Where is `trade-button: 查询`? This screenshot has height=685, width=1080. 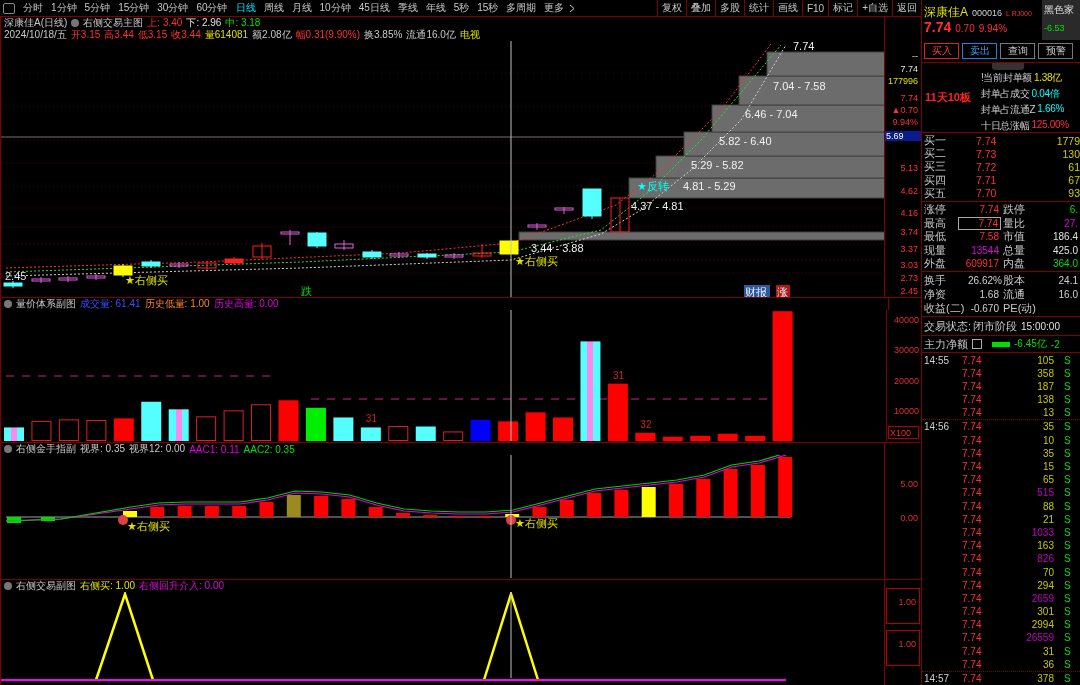
trade-button: 查询 is located at coordinates (1017, 51).